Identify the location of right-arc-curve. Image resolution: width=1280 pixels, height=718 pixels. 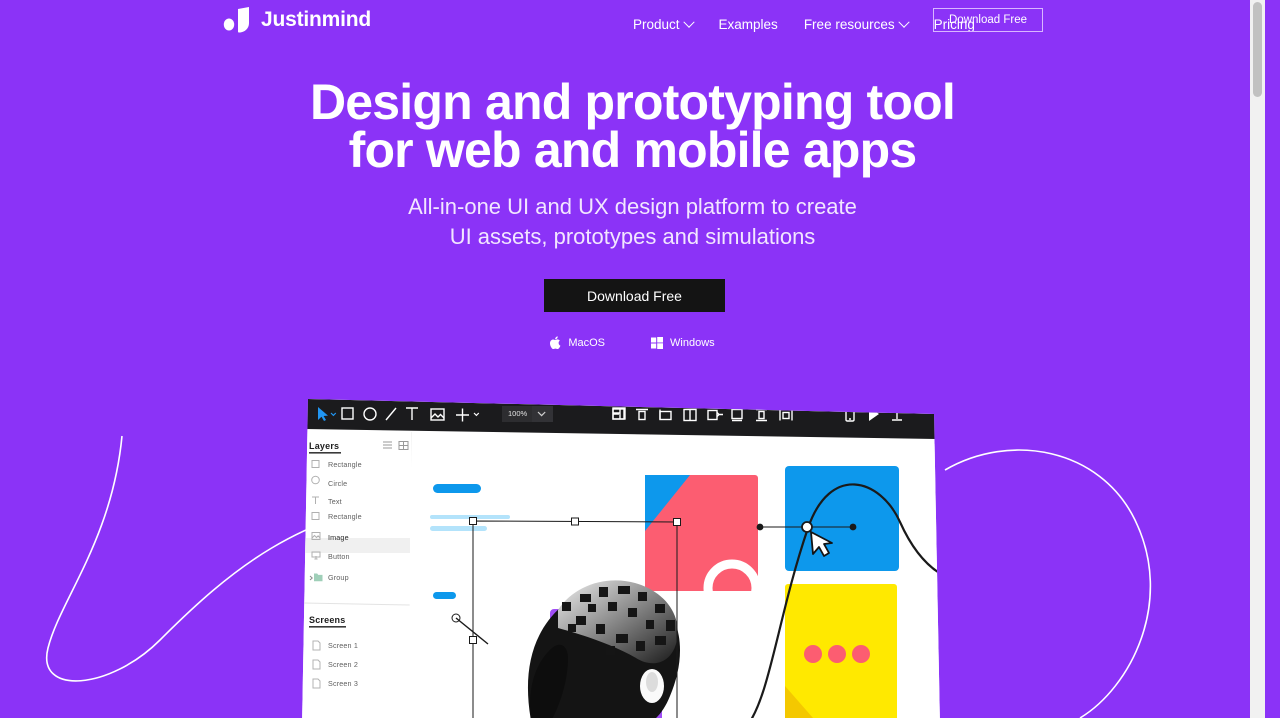
(1048, 583).